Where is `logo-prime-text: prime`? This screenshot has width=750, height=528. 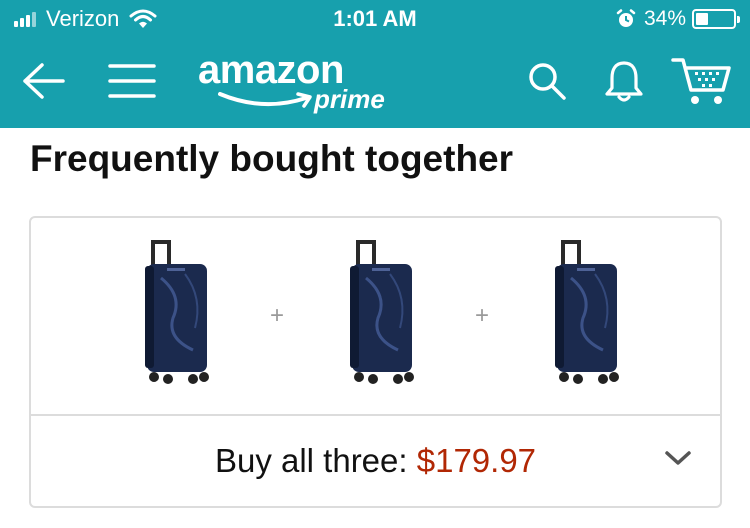
logo-prime-text: prime is located at coordinates (349, 99).